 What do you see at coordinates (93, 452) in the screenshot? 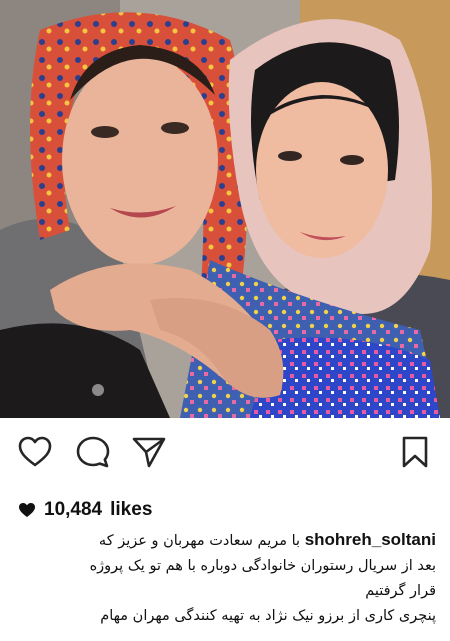
I see `speech-bubble-icon` at bounding box center [93, 452].